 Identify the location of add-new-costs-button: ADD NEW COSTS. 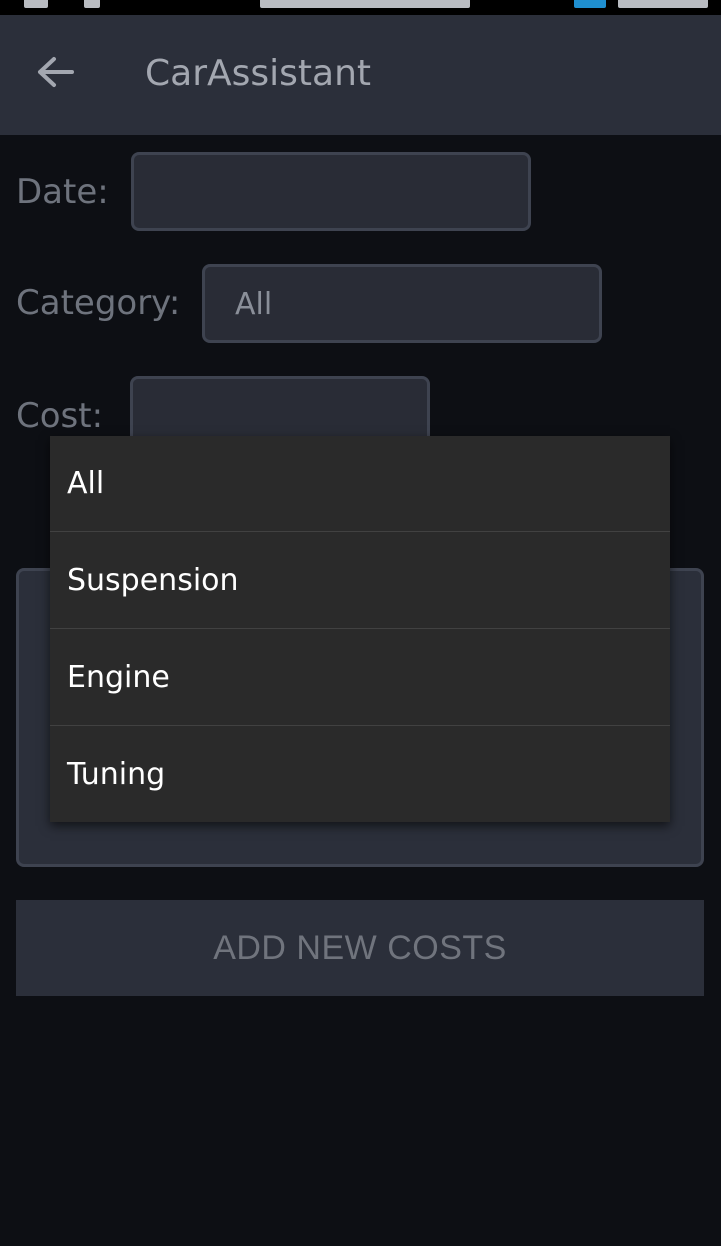
(360, 948).